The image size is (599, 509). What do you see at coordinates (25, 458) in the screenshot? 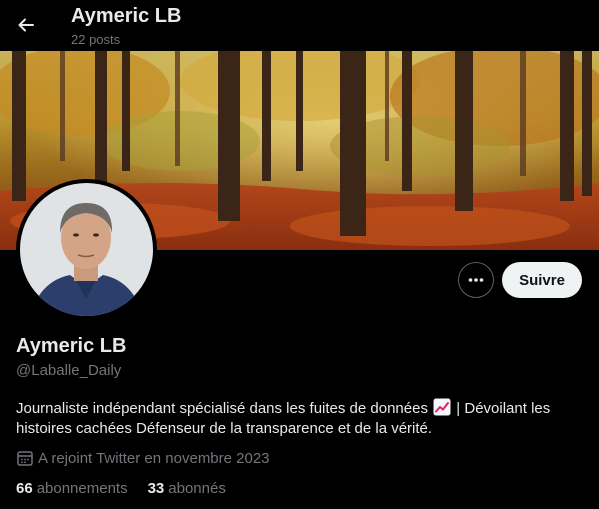
I see `calendar-icon` at bounding box center [25, 458].